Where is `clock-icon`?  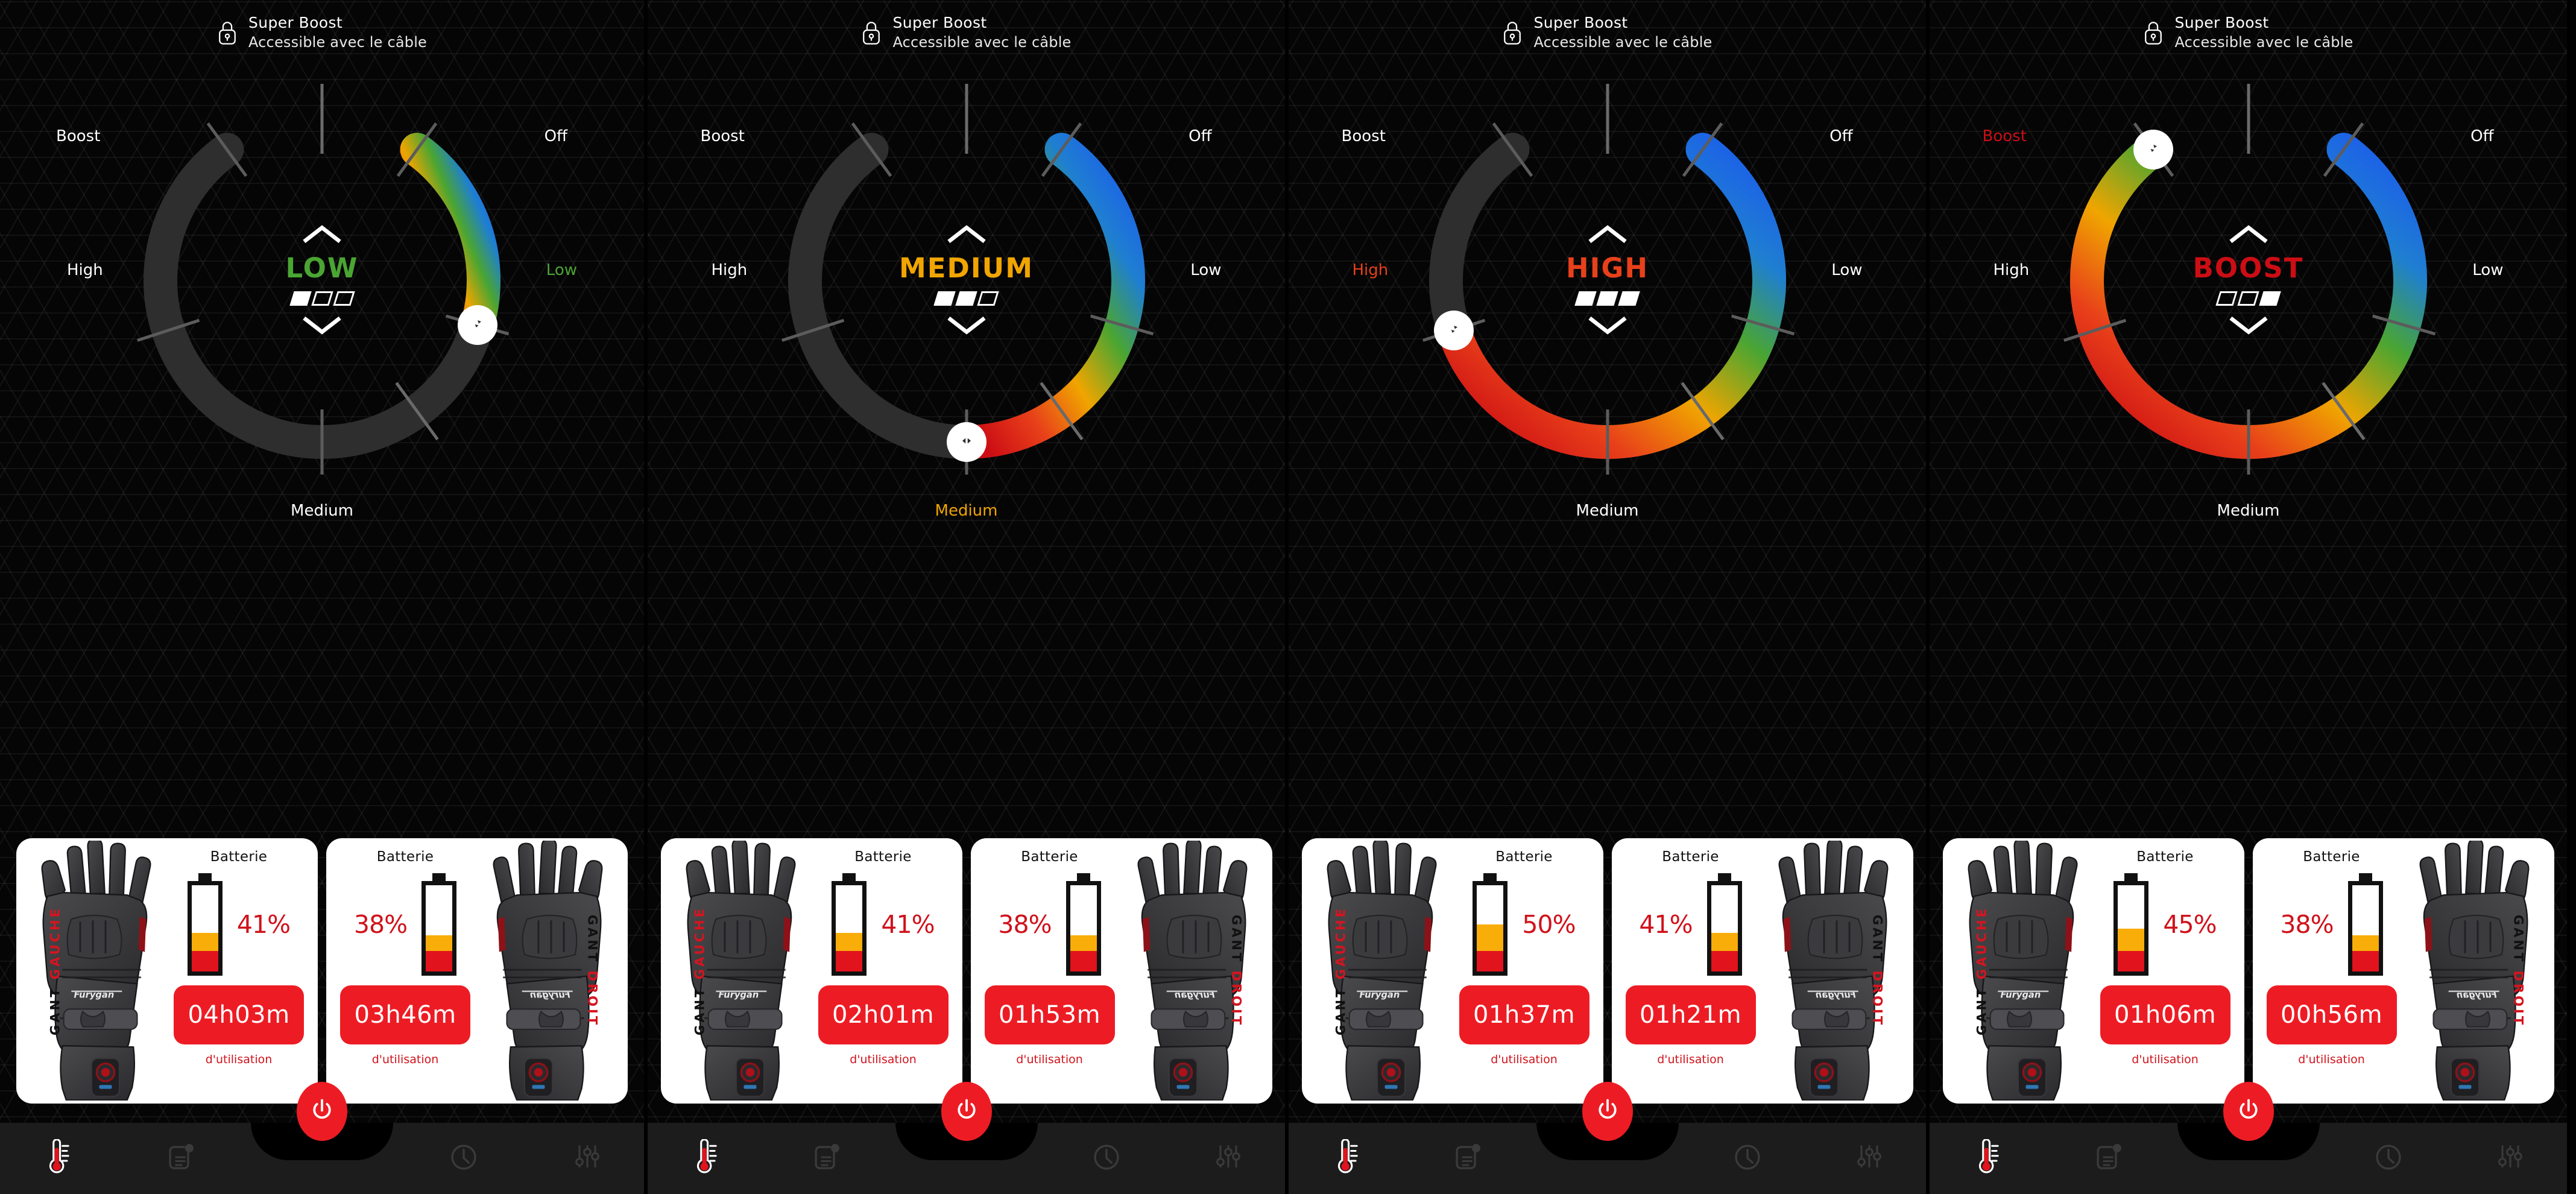
clock-icon is located at coordinates (463, 1158).